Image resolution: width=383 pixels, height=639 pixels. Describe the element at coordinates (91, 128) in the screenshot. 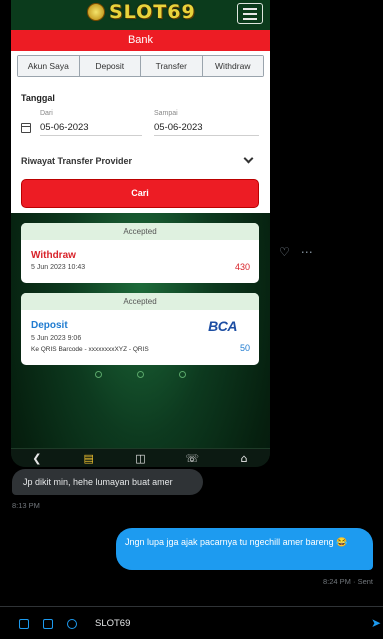

I see `from-date-field: 05-06-2023` at that location.